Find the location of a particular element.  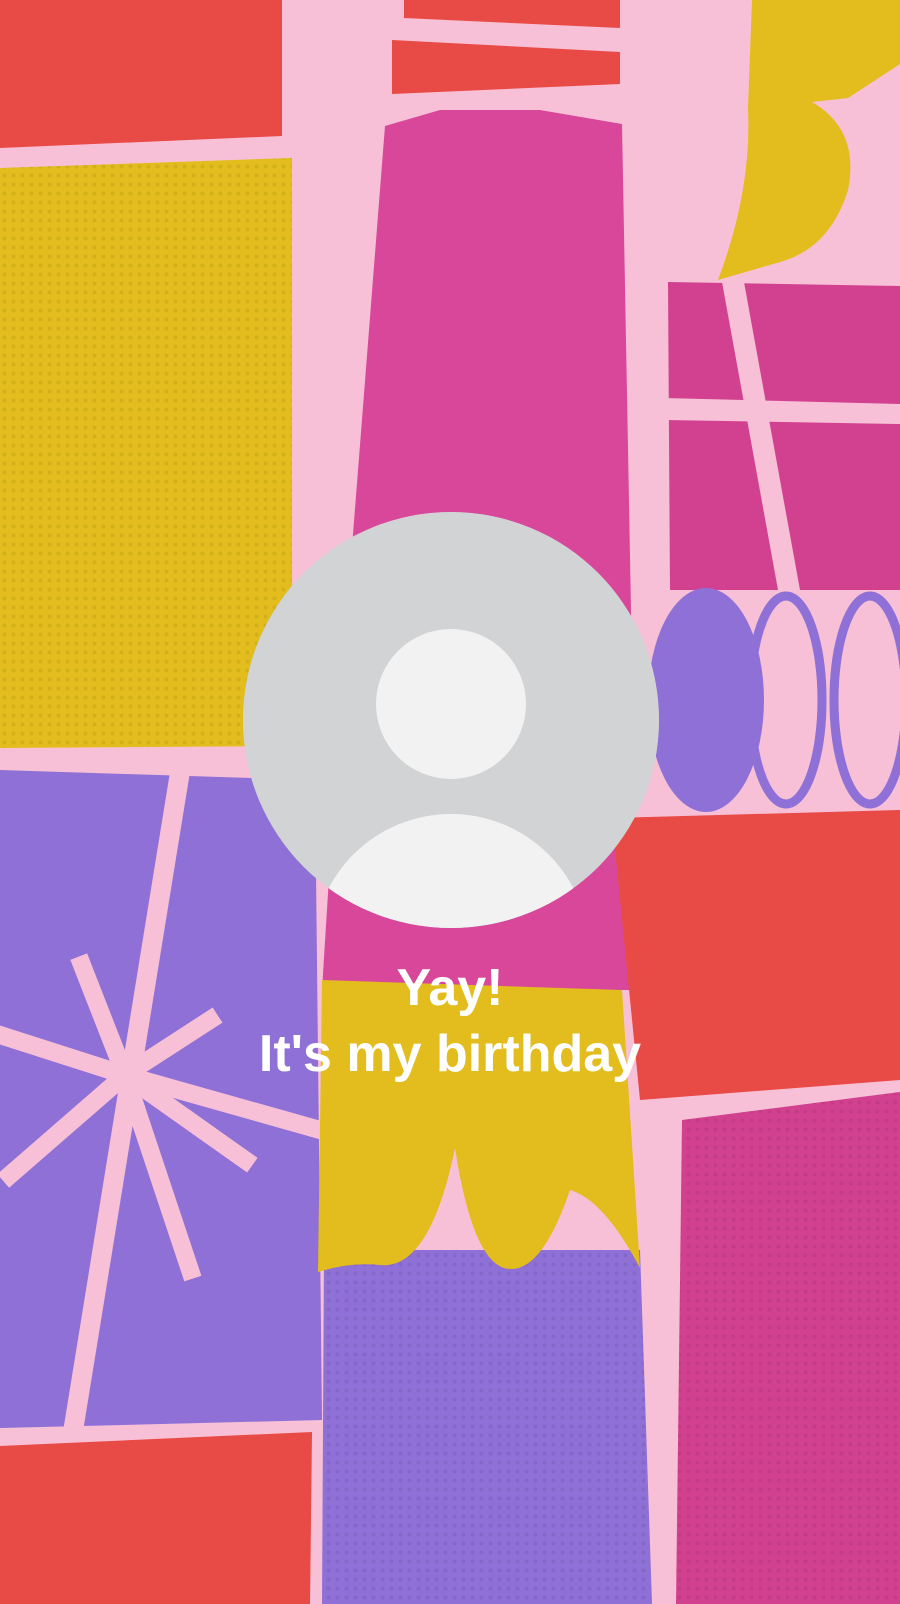

default-profile-icon is located at coordinates (451, 720).